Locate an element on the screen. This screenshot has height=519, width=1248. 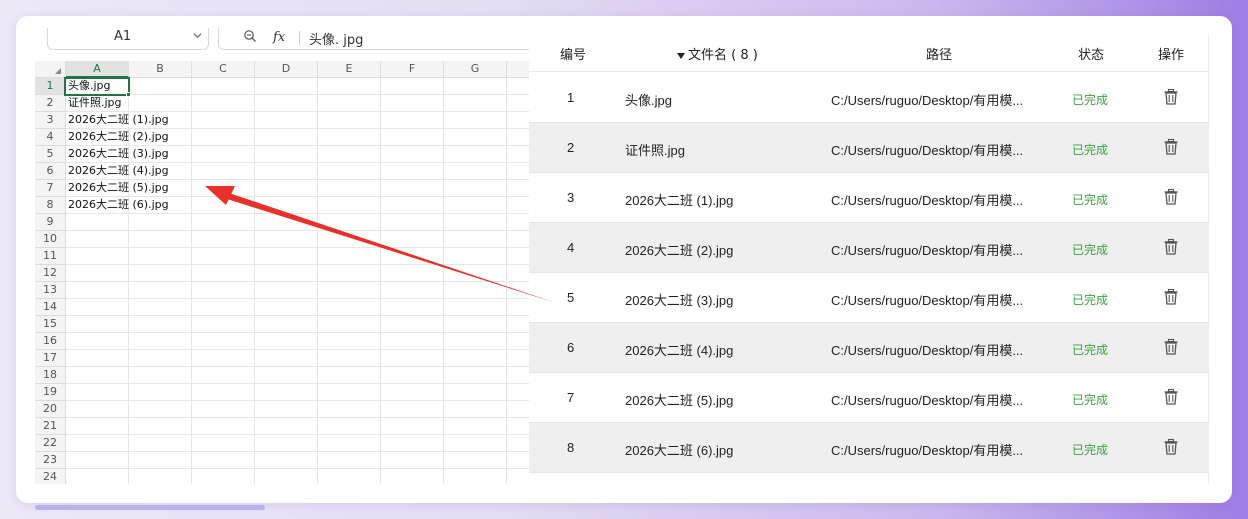
formula-input: fx 头像. jpg is located at coordinates (376, 39).